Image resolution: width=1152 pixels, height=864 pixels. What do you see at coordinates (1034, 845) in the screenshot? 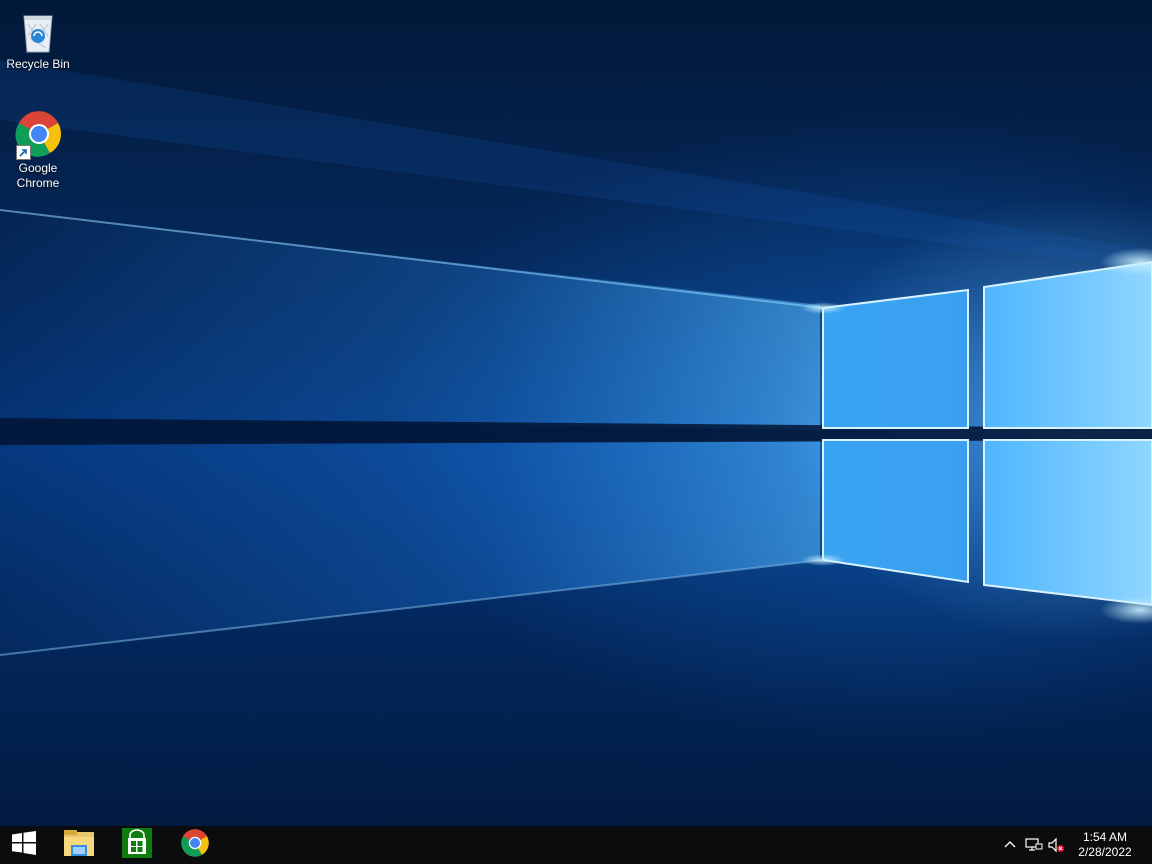
I see `network-icon` at bounding box center [1034, 845].